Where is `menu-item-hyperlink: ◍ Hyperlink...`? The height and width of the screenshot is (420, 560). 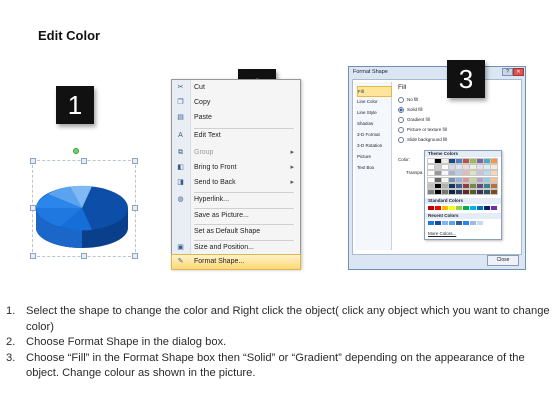 menu-item-hyperlink: ◍ Hyperlink... is located at coordinates (236, 200).